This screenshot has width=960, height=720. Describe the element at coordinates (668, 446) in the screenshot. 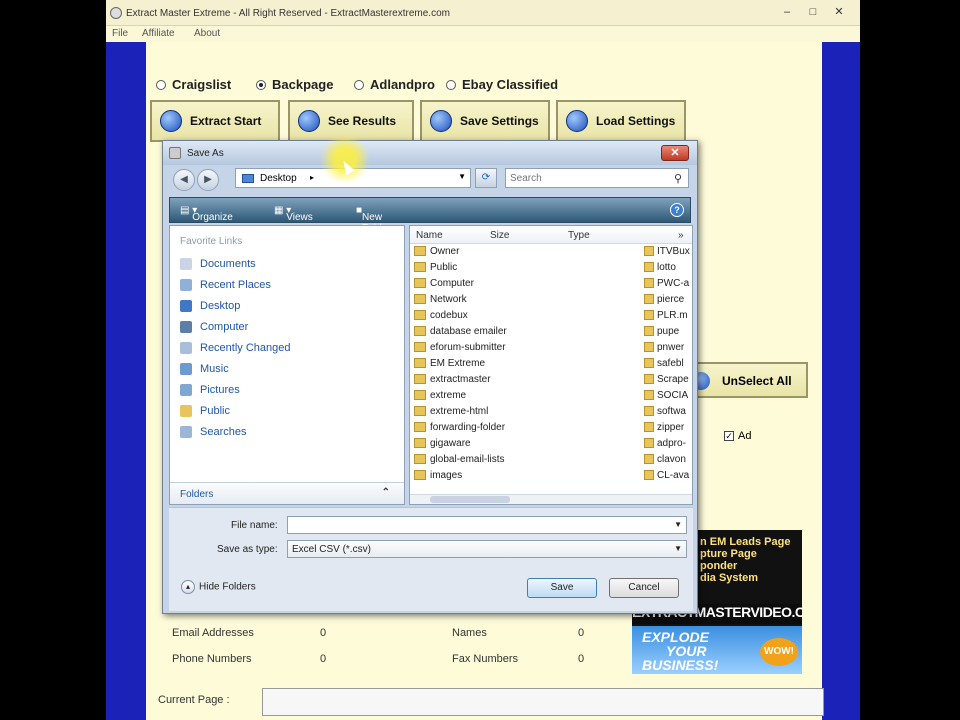

I see `file-row: adpro-` at that location.